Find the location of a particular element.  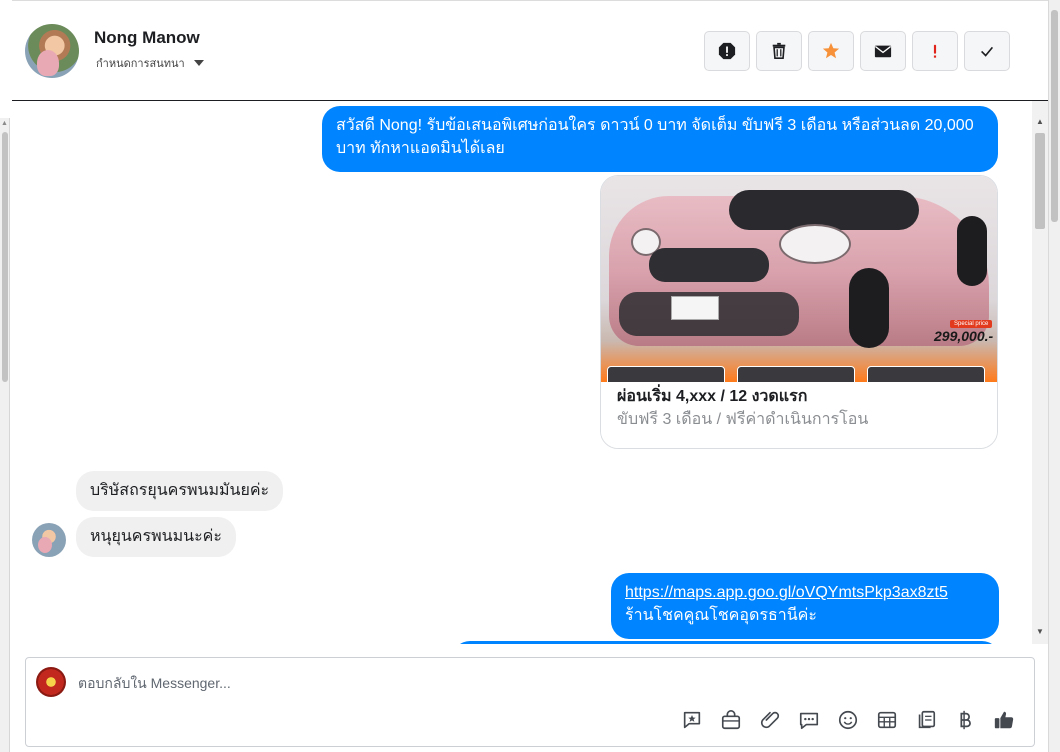

report-icon is located at coordinates (727, 51).